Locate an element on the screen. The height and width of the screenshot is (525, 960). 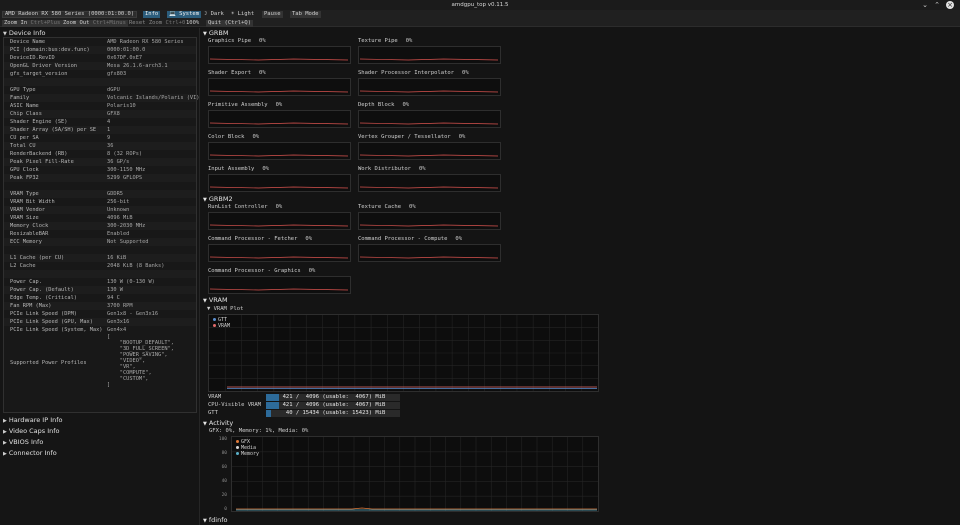
info-row: PCIe Link Speed (System, Max) Gen4x4 is located at coordinates (100, 330).